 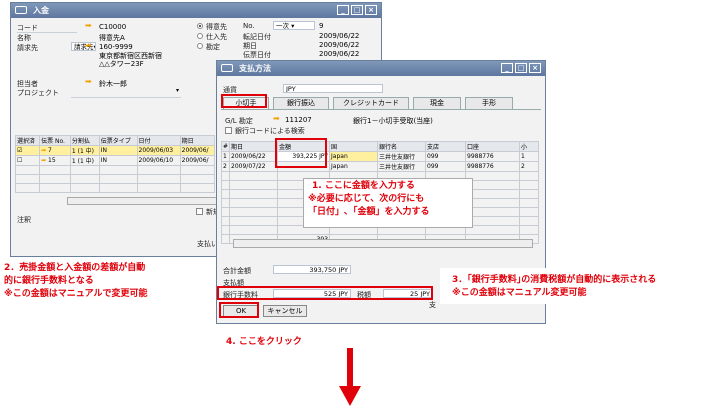 I want to click on address-line3: △△タワー23F, so click(x=121, y=64).